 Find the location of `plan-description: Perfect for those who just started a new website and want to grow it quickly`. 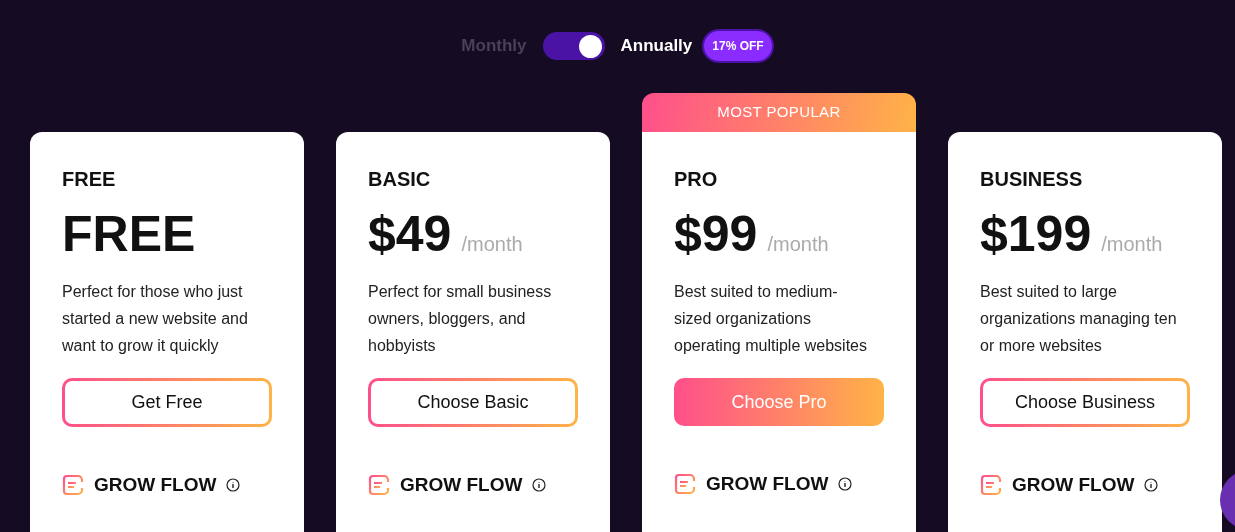

plan-description: Perfect for those who just started a new website and want to grow it quickly is located at coordinates (155, 319).